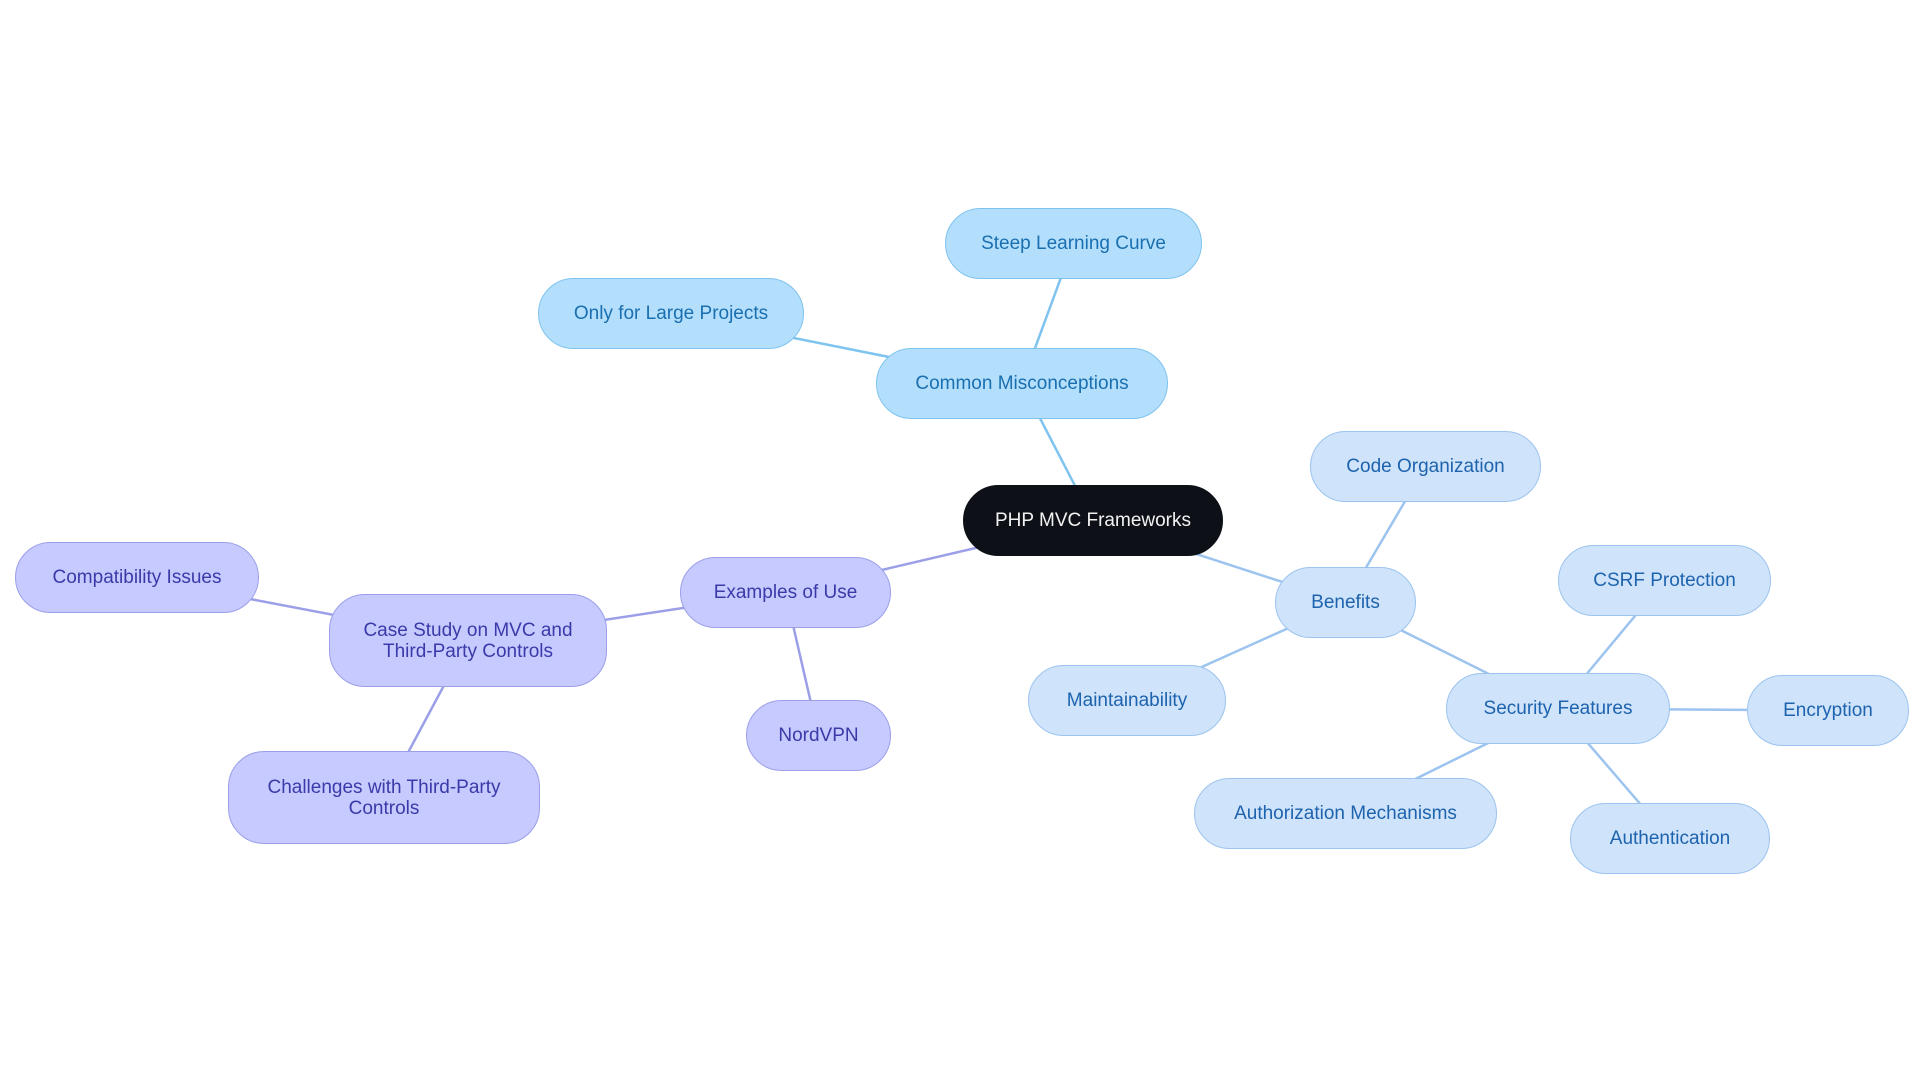  I want to click on node-label: NordVPN, so click(818, 735).